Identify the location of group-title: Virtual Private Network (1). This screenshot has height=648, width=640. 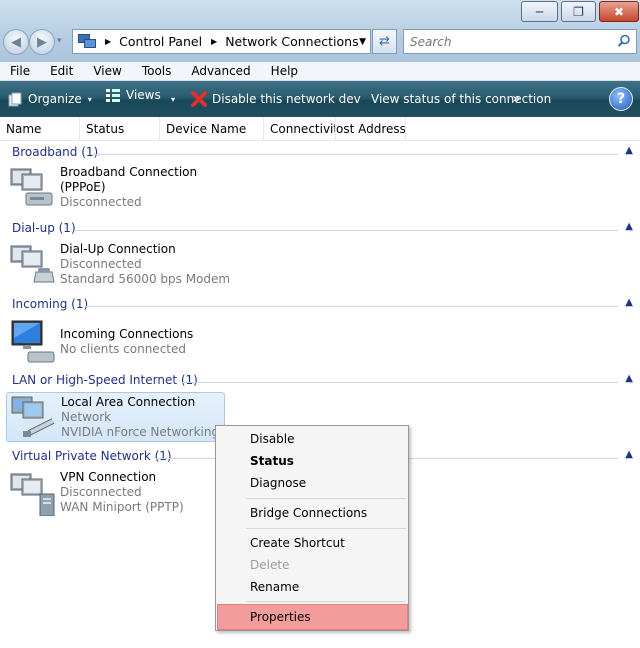
(92, 456).